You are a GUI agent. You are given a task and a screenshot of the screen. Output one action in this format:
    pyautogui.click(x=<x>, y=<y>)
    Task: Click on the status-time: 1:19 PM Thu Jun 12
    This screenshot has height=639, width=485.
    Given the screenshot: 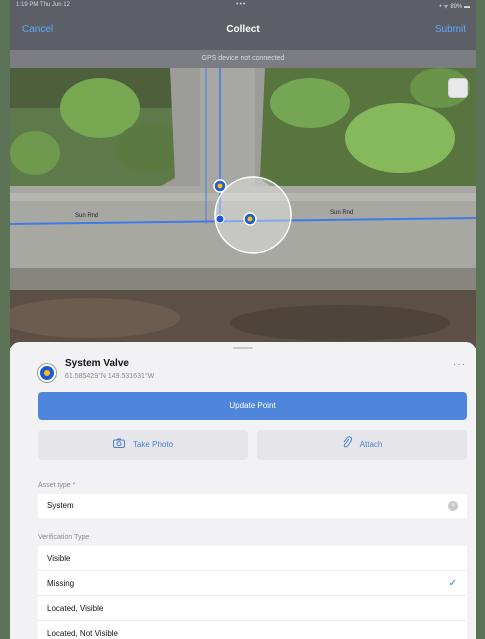 What is the action you would take?
    pyautogui.click(x=43, y=5)
    